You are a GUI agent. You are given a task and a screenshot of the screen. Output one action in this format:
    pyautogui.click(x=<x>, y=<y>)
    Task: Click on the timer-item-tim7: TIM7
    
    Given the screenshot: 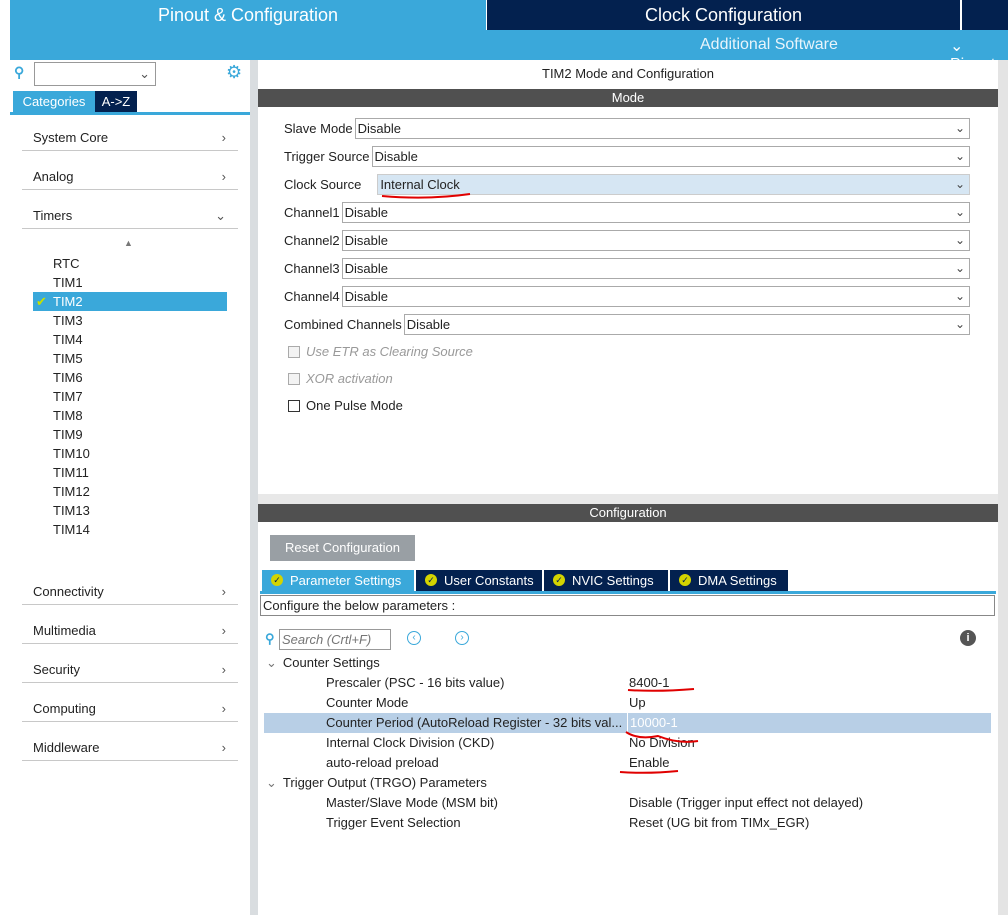 What is the action you would take?
    pyautogui.click(x=130, y=396)
    